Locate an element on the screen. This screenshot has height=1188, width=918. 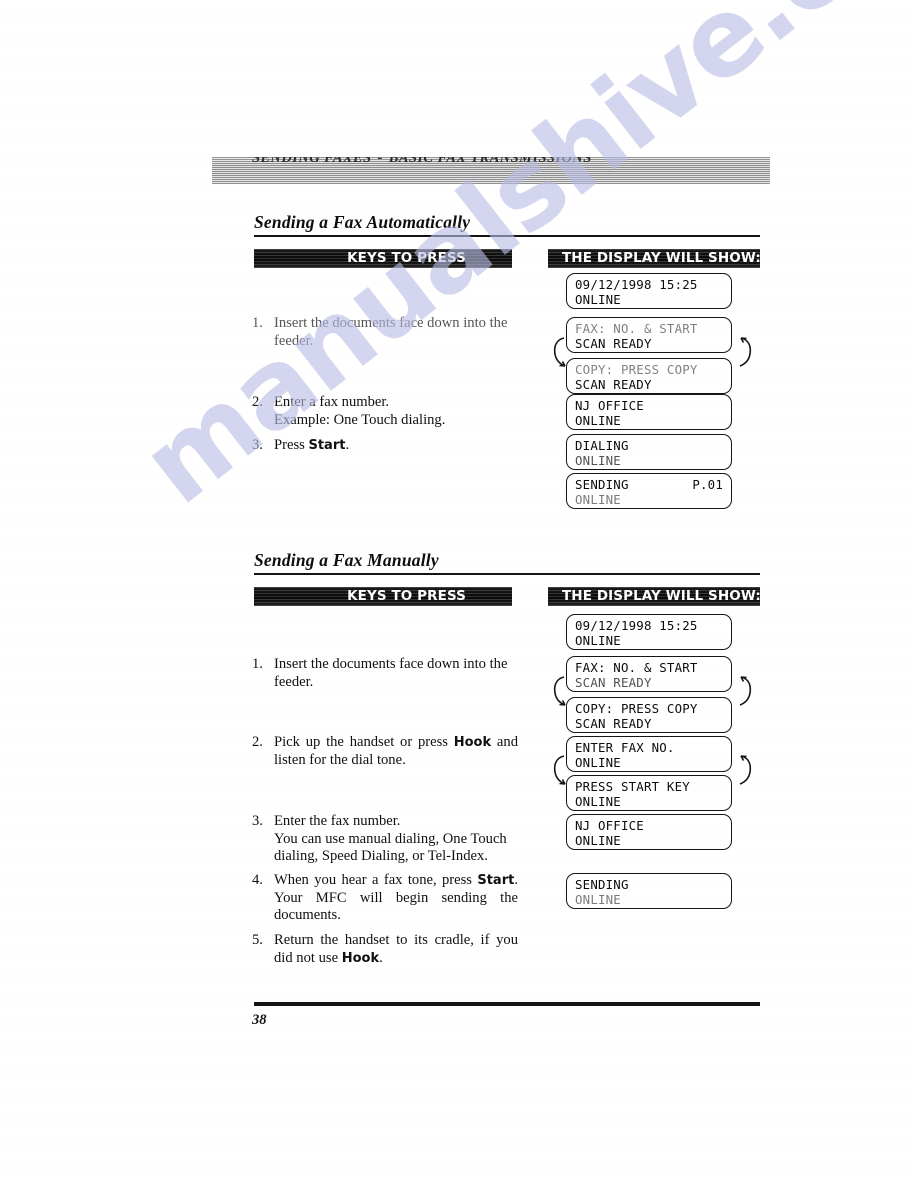
lcd-display-box: SENDING ONLINE is located at coordinates (649, 891).